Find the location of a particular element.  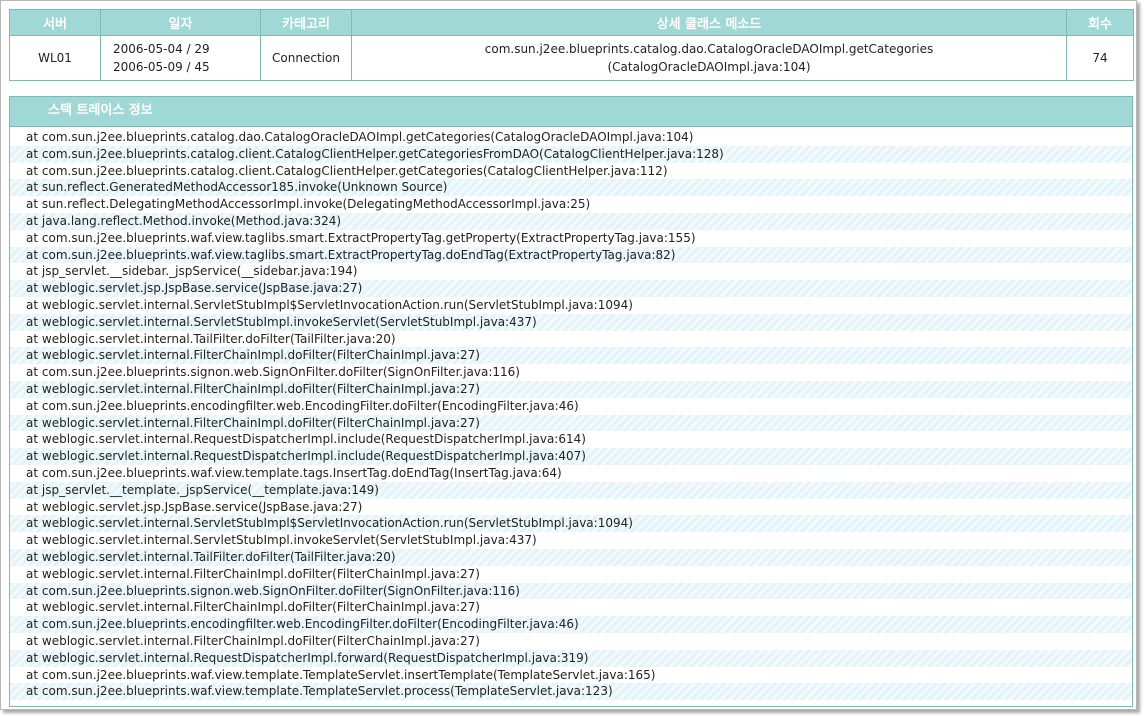

cell-count: 74 is located at coordinates (1100, 58).